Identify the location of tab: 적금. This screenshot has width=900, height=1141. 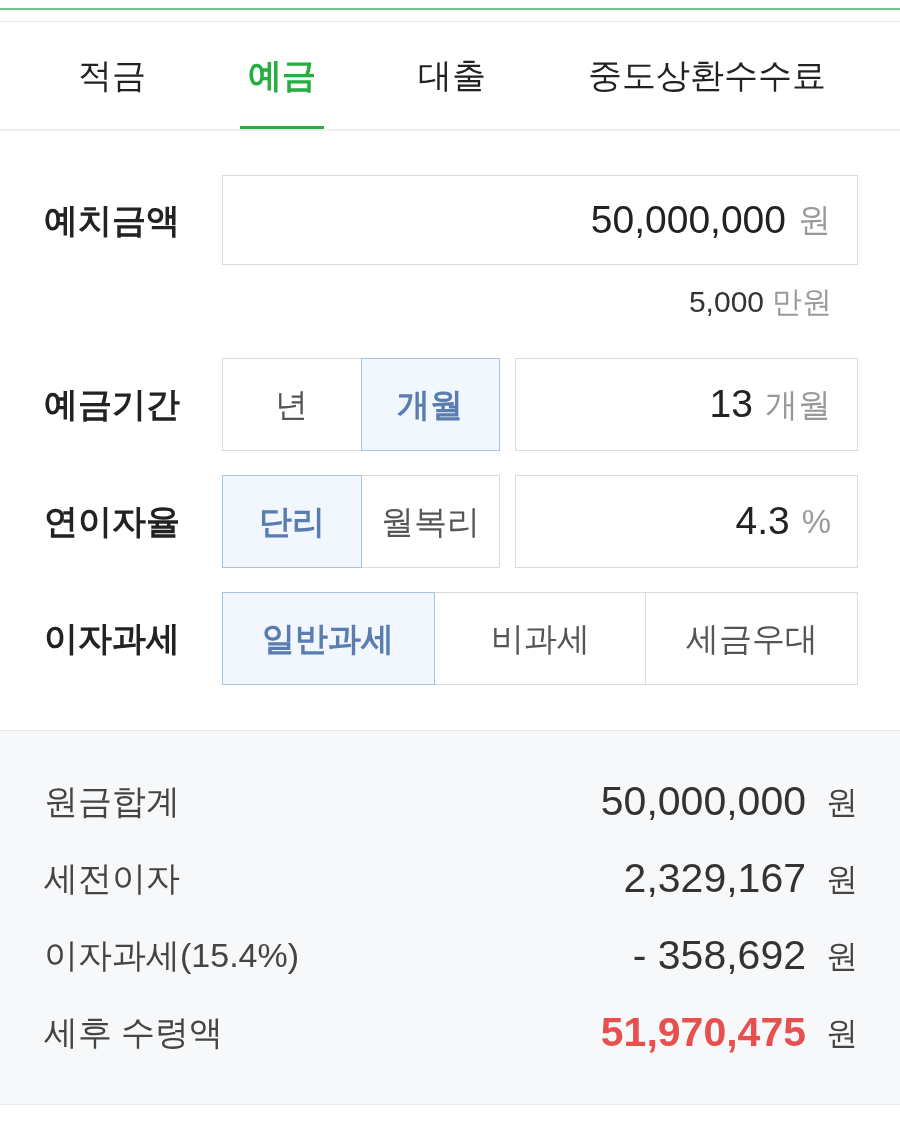
(112, 75).